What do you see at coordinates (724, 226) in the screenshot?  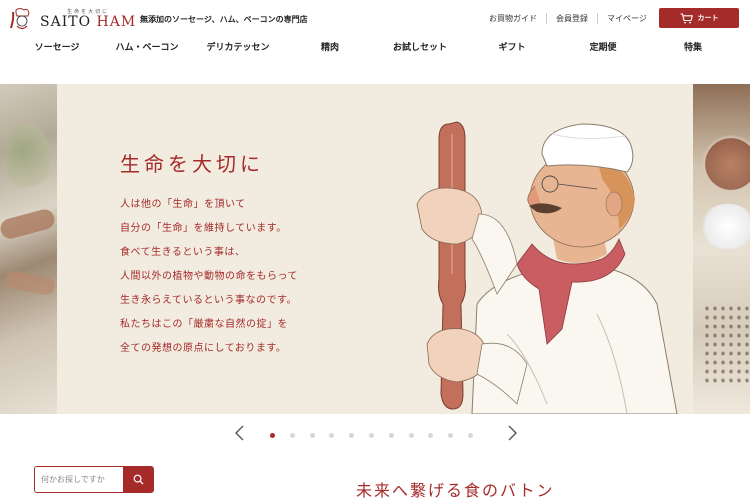 I see `salt-image` at bounding box center [724, 226].